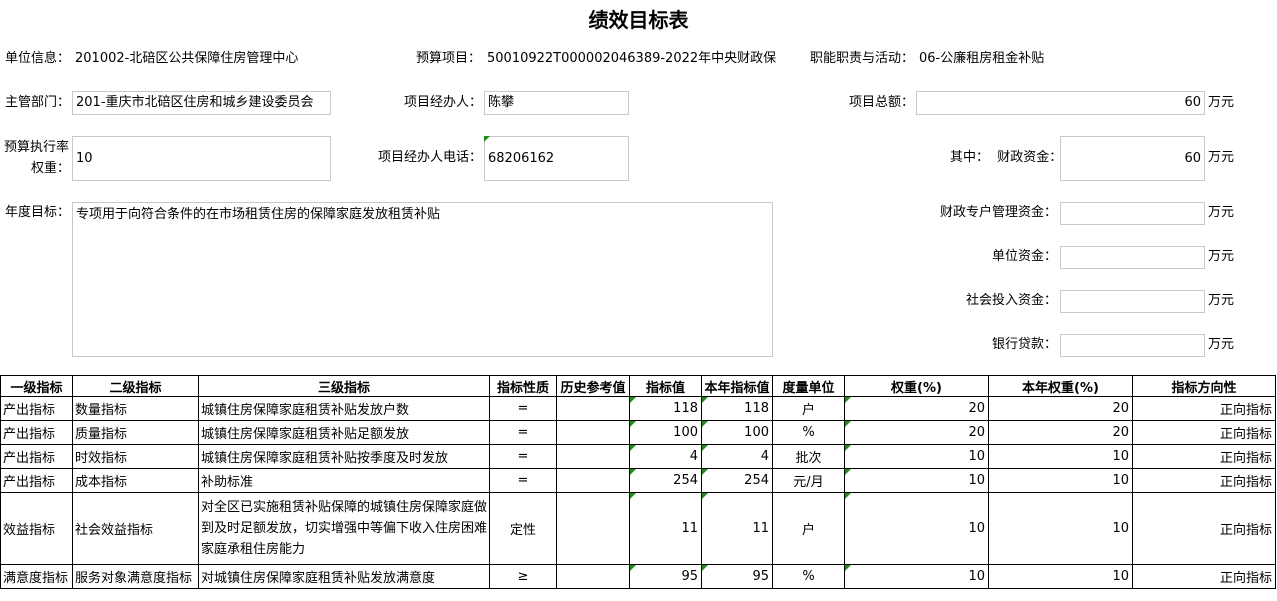 Image resolution: width=1277 pixels, height=601 pixels. What do you see at coordinates (737, 576) in the screenshot?
I see `cell-year-value: 95` at bounding box center [737, 576].